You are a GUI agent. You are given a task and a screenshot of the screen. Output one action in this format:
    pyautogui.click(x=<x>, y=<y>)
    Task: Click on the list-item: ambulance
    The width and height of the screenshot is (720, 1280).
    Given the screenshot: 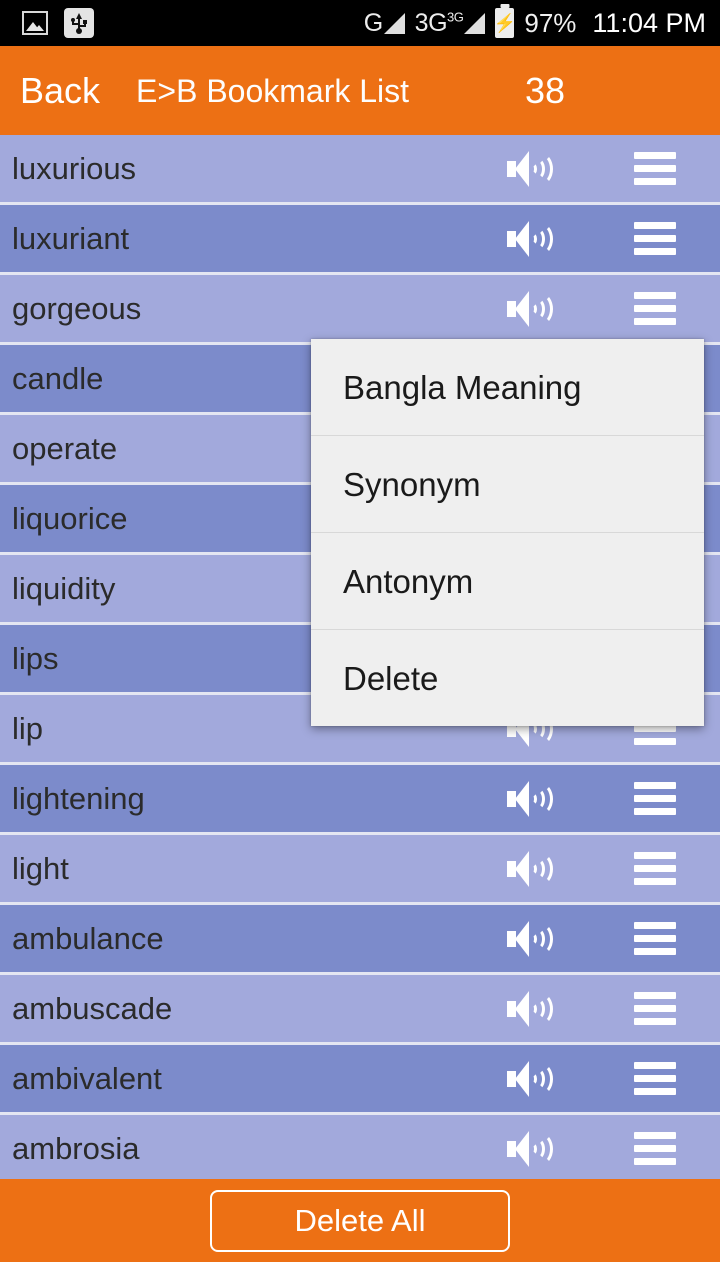 What is the action you would take?
    pyautogui.click(x=360, y=940)
    